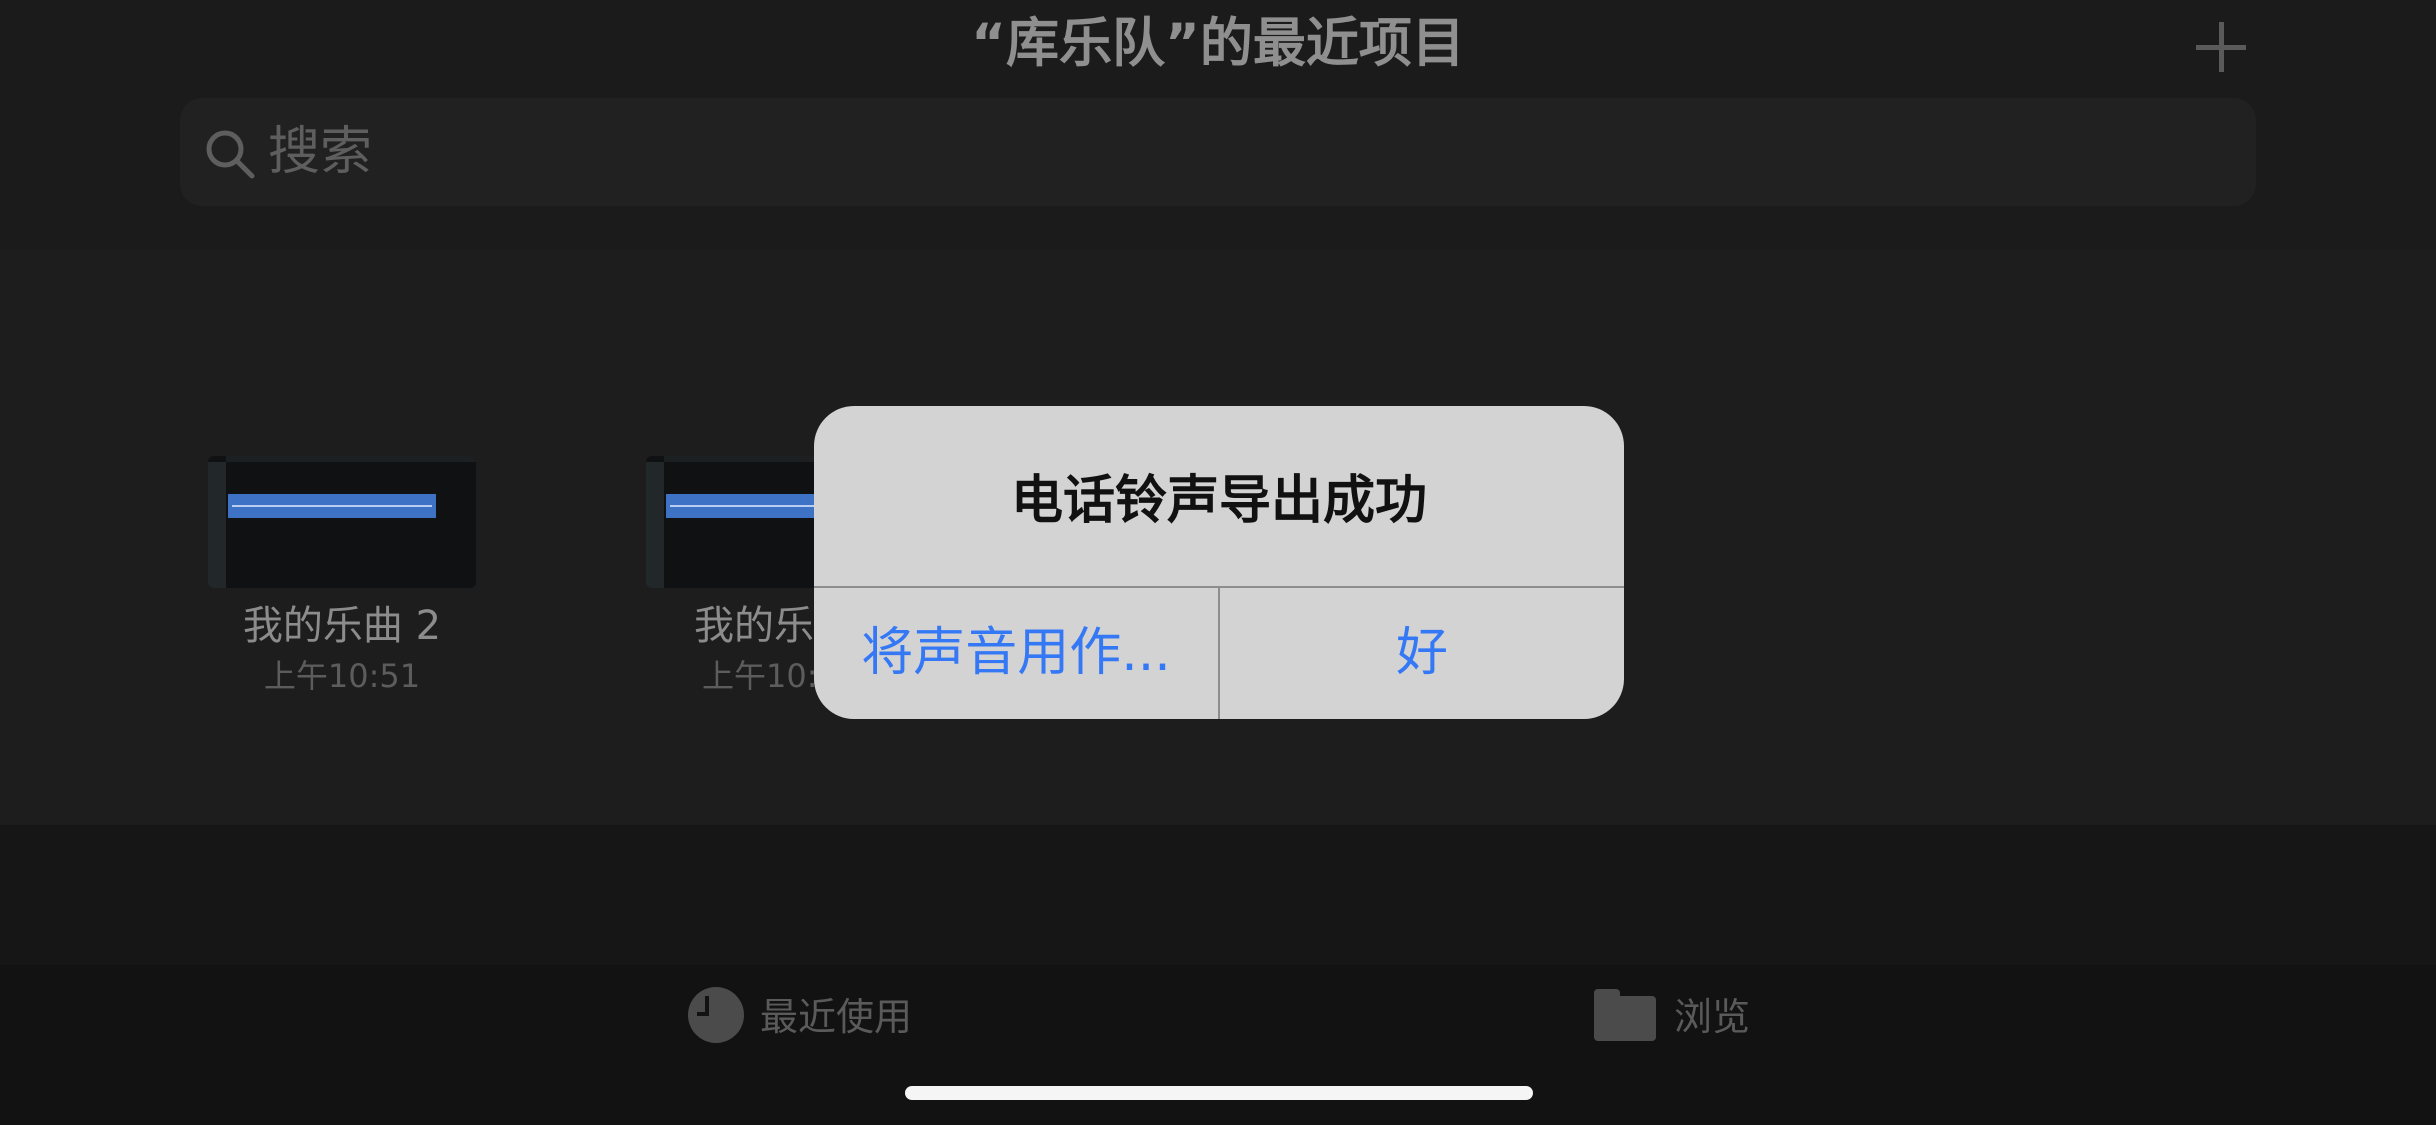  What do you see at coordinates (1218, 43) in the screenshot?
I see `page-title: “库乐队”的最近项目` at bounding box center [1218, 43].